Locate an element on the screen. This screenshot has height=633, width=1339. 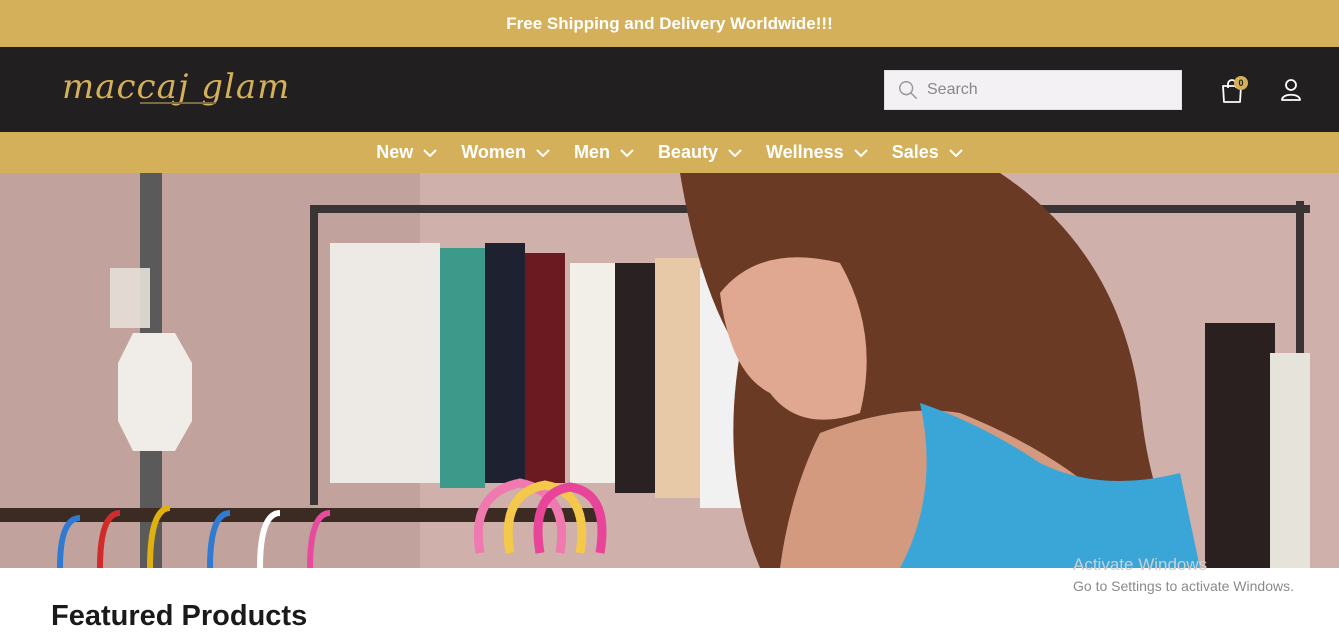
nav-item-sales: Sales is located at coordinates (927, 152).